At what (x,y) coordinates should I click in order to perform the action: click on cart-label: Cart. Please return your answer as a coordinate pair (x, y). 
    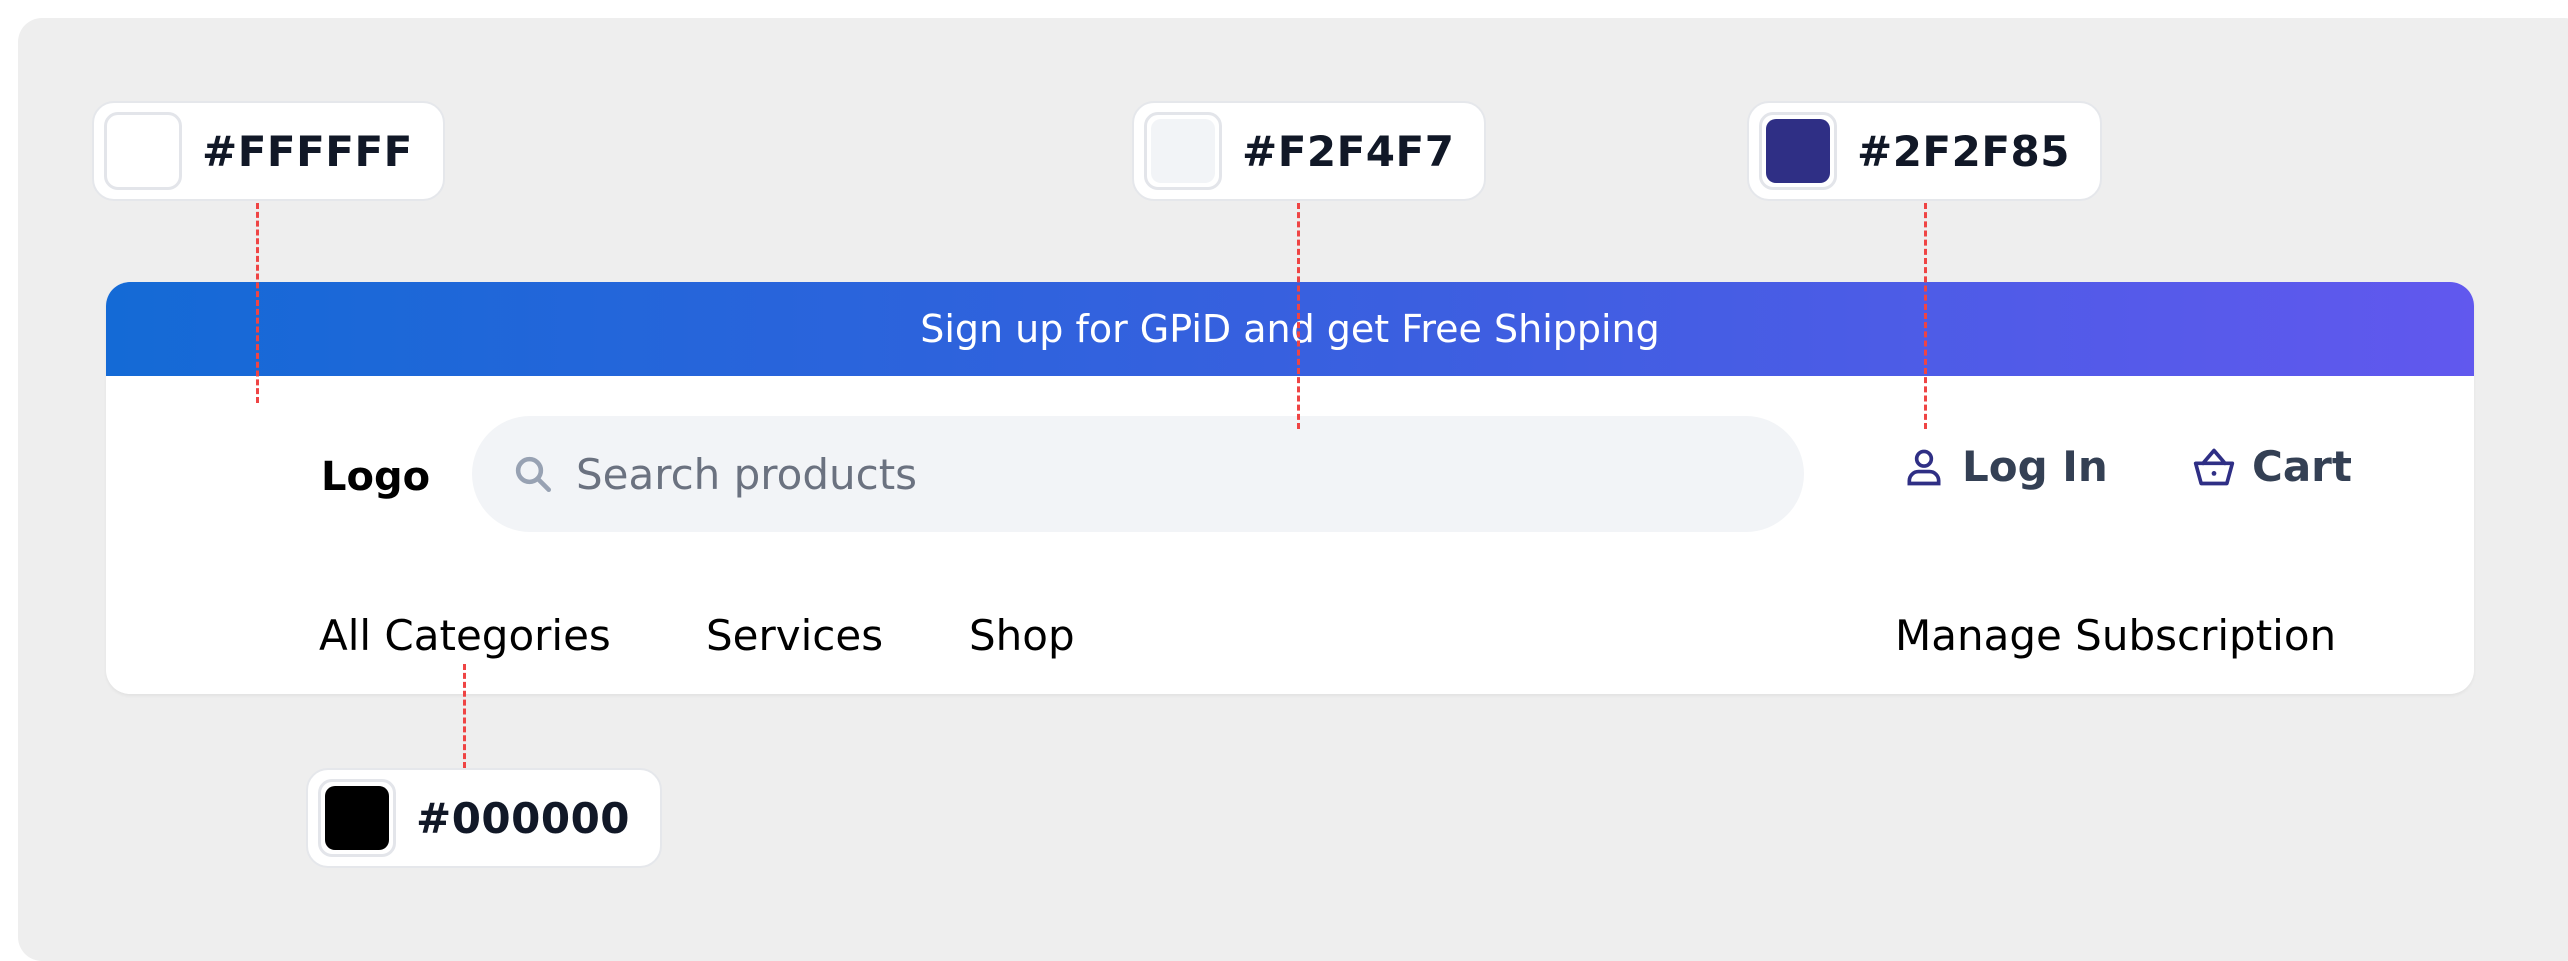
    Looking at the image, I should click on (2302, 466).